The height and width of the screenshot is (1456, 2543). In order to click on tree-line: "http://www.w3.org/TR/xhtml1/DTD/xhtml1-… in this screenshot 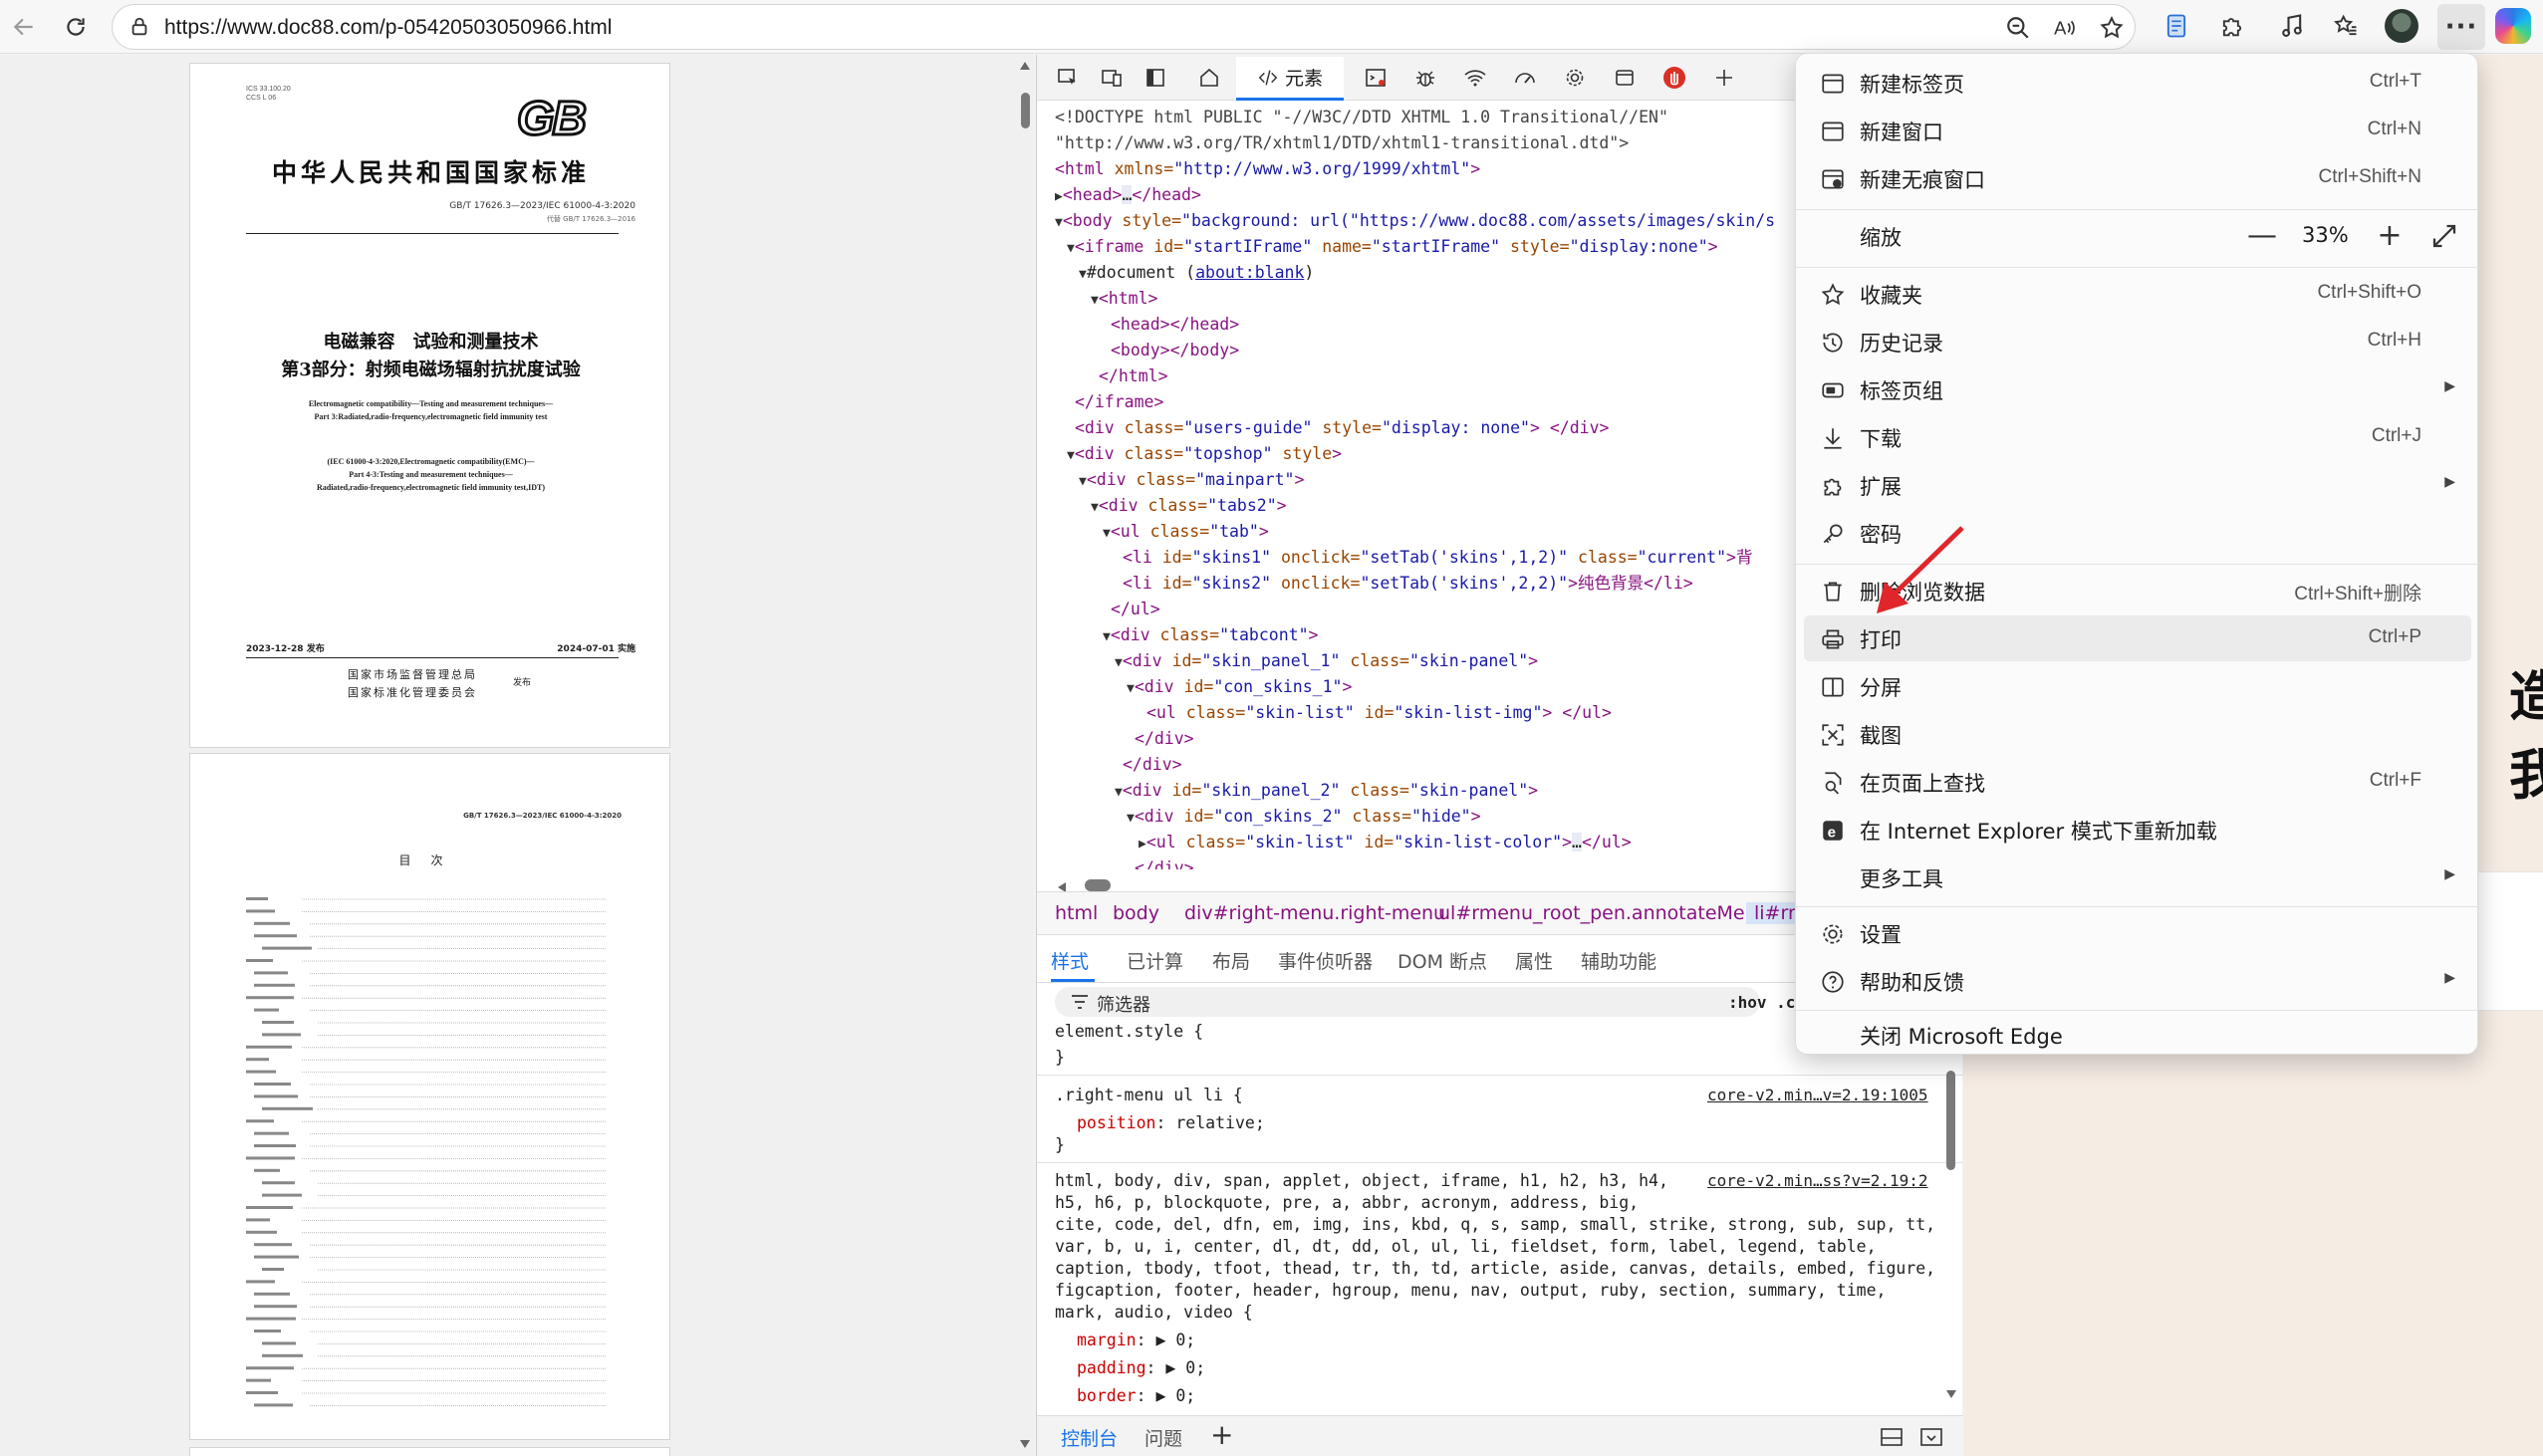, I will do `click(1342, 143)`.